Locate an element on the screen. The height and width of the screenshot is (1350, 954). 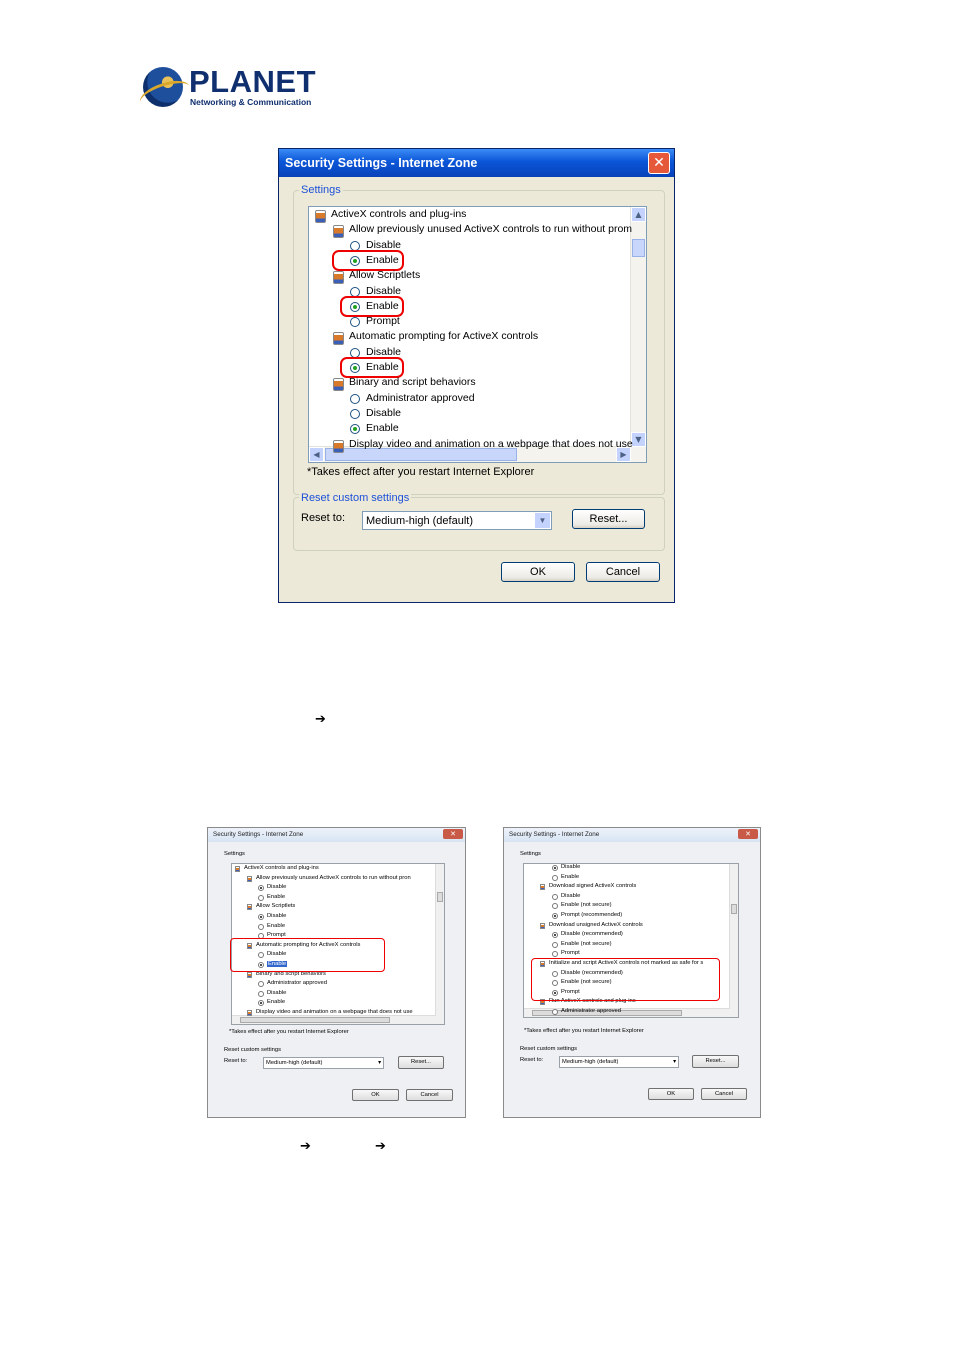
arrow-icon: ➔ is located at coordinates (305, 1146).